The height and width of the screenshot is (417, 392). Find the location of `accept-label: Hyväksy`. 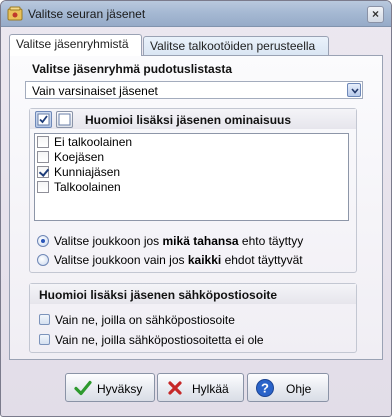

accept-label: Hyväksy is located at coordinates (120, 389).